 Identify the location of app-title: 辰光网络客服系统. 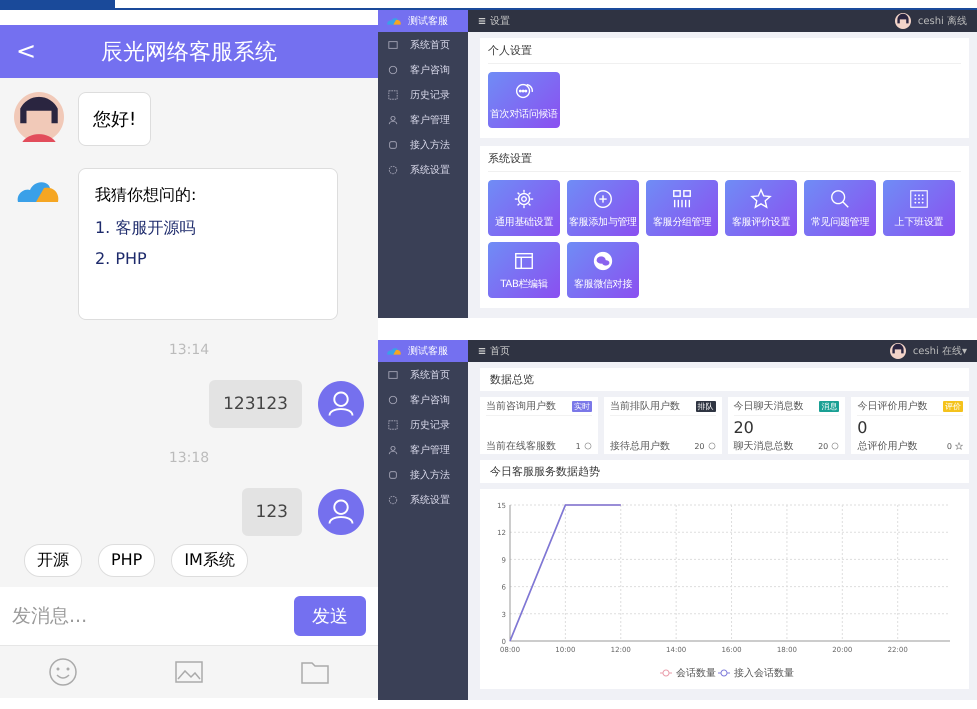
(189, 52).